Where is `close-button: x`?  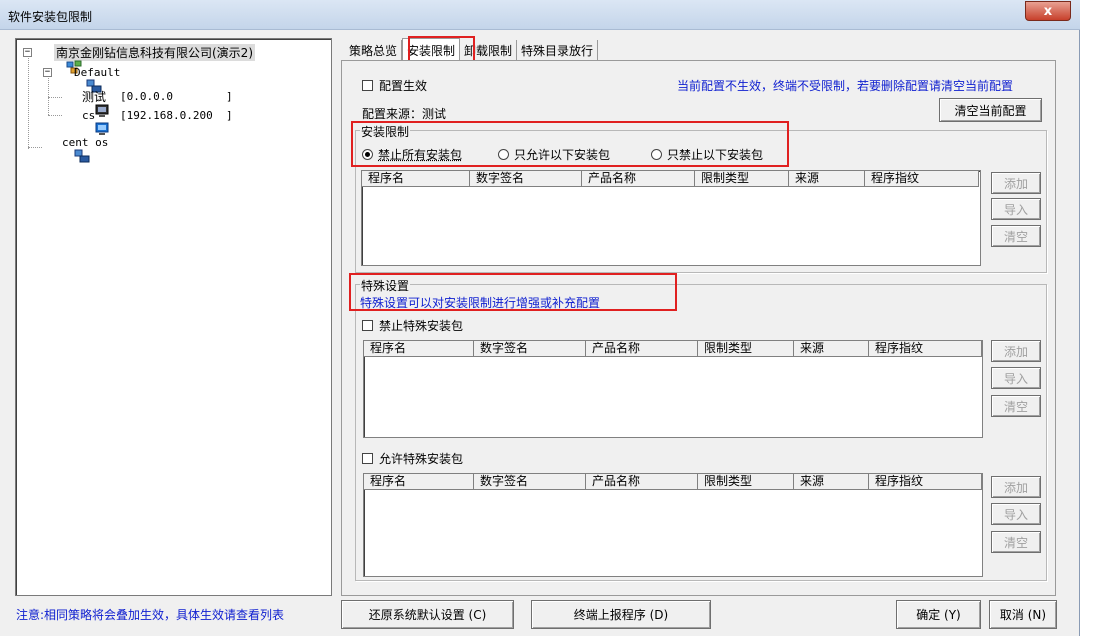
close-button: x is located at coordinates (1048, 11).